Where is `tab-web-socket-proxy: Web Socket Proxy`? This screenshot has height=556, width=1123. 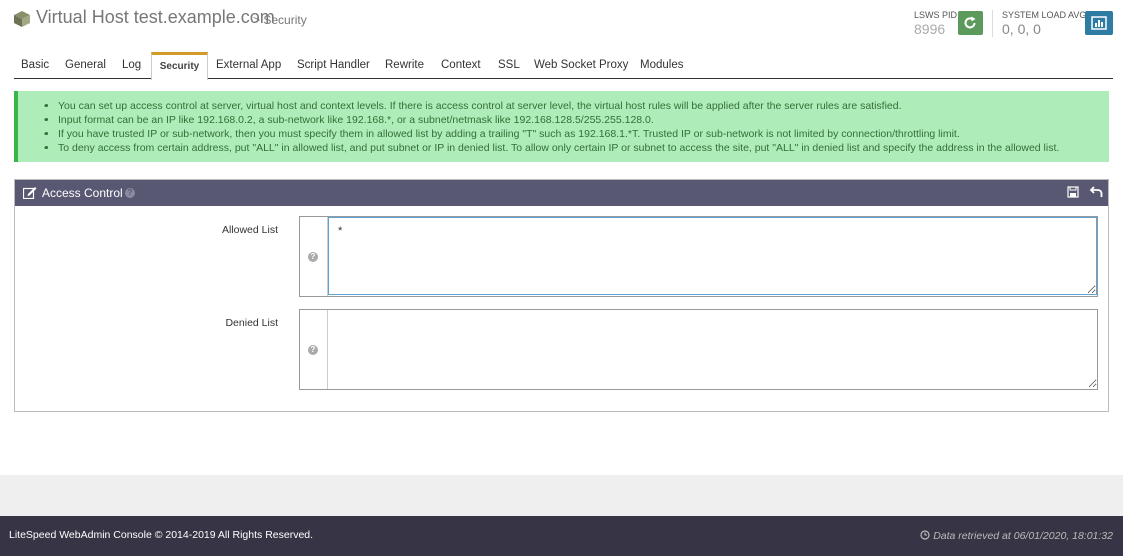
tab-web-socket-proxy: Web Socket Proxy is located at coordinates (581, 66).